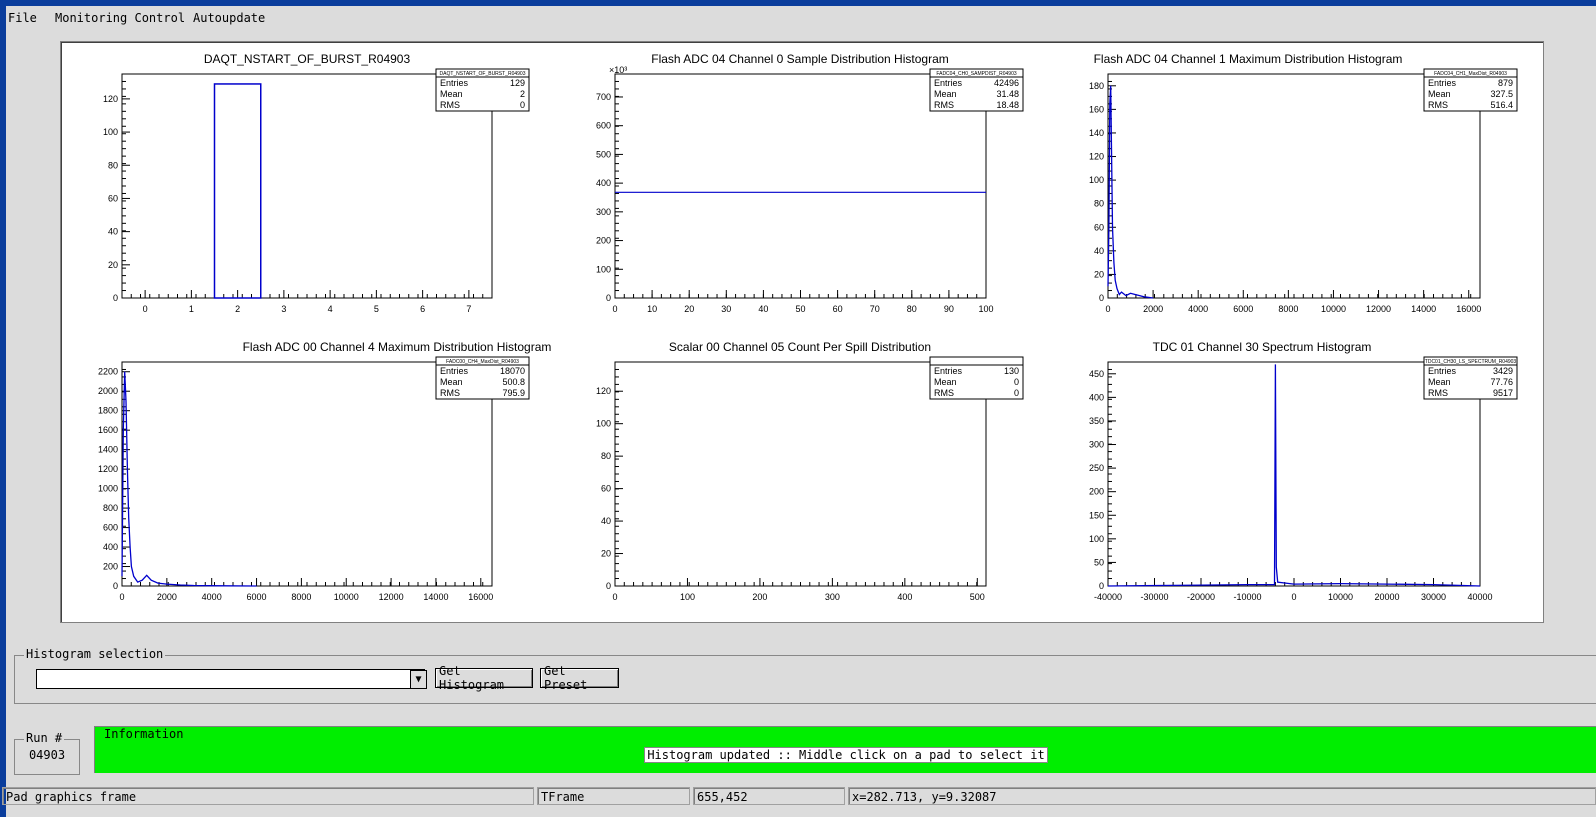 The image size is (1596, 817). I want to click on stats-name: FADC04_CH0_SAMPDIST_R04903, so click(976, 74).